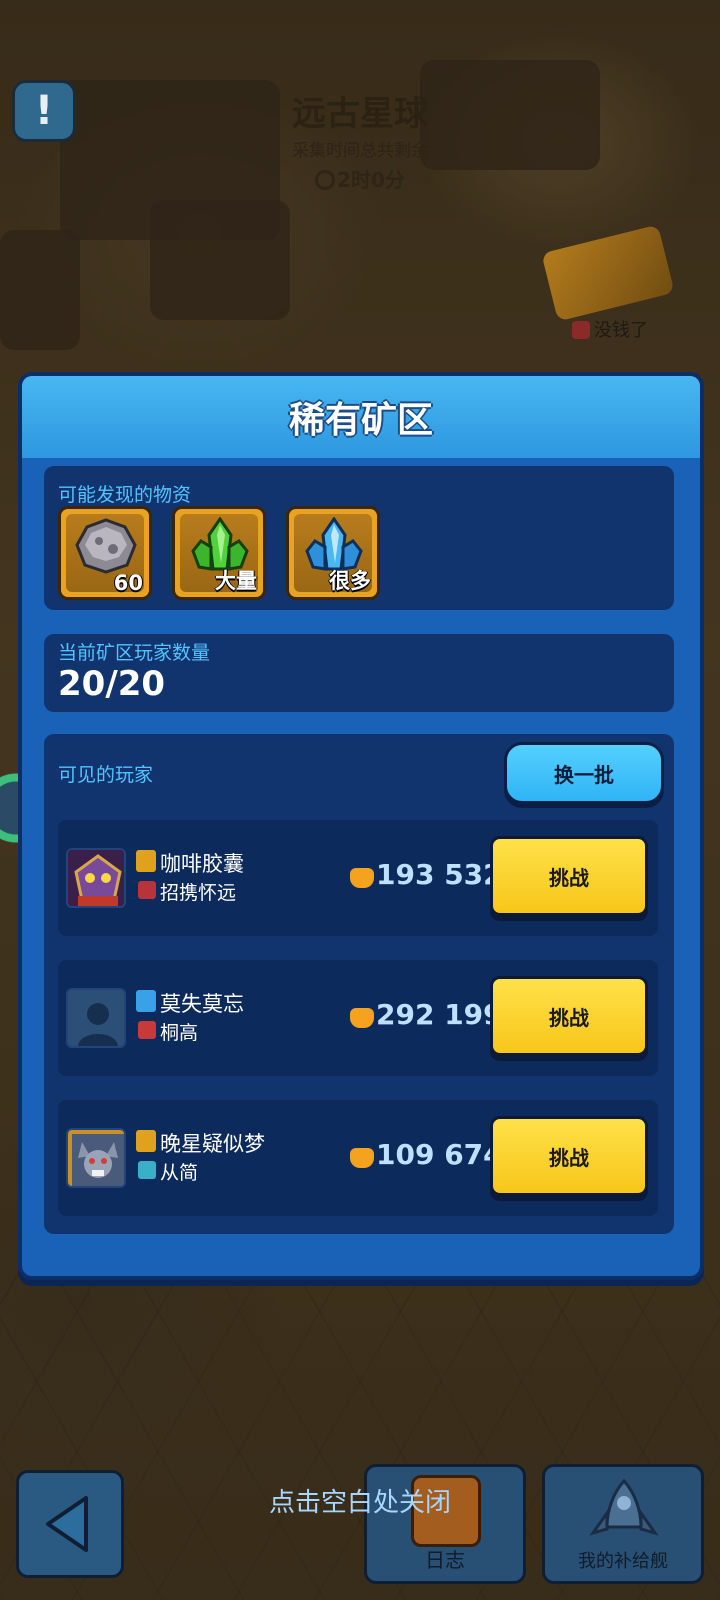 The width and height of the screenshot is (720, 1600). What do you see at coordinates (179, 1173) in the screenshot?
I see `guild-name: 从简` at bounding box center [179, 1173].